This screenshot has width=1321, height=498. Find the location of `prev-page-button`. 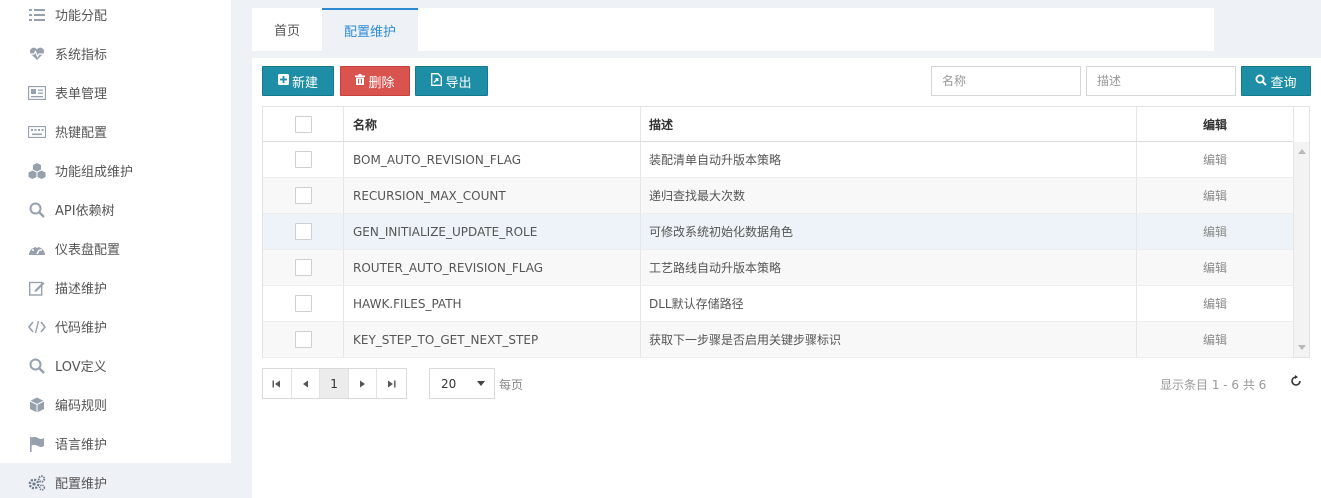

prev-page-button is located at coordinates (306, 383).